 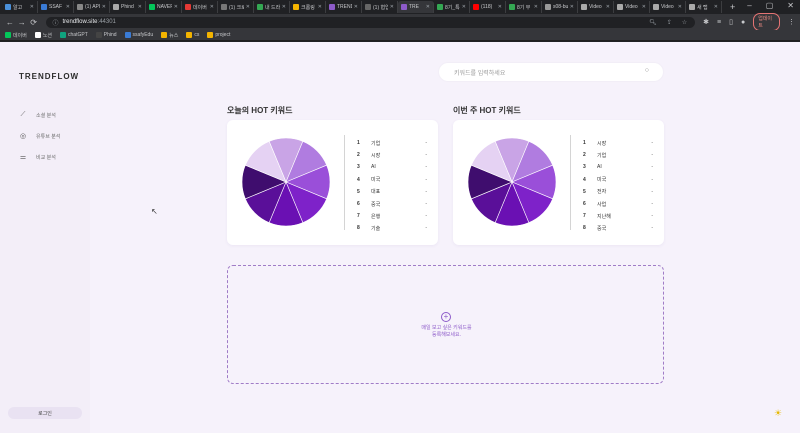 I want to click on keyword-text: 시장, so click(x=376, y=155).